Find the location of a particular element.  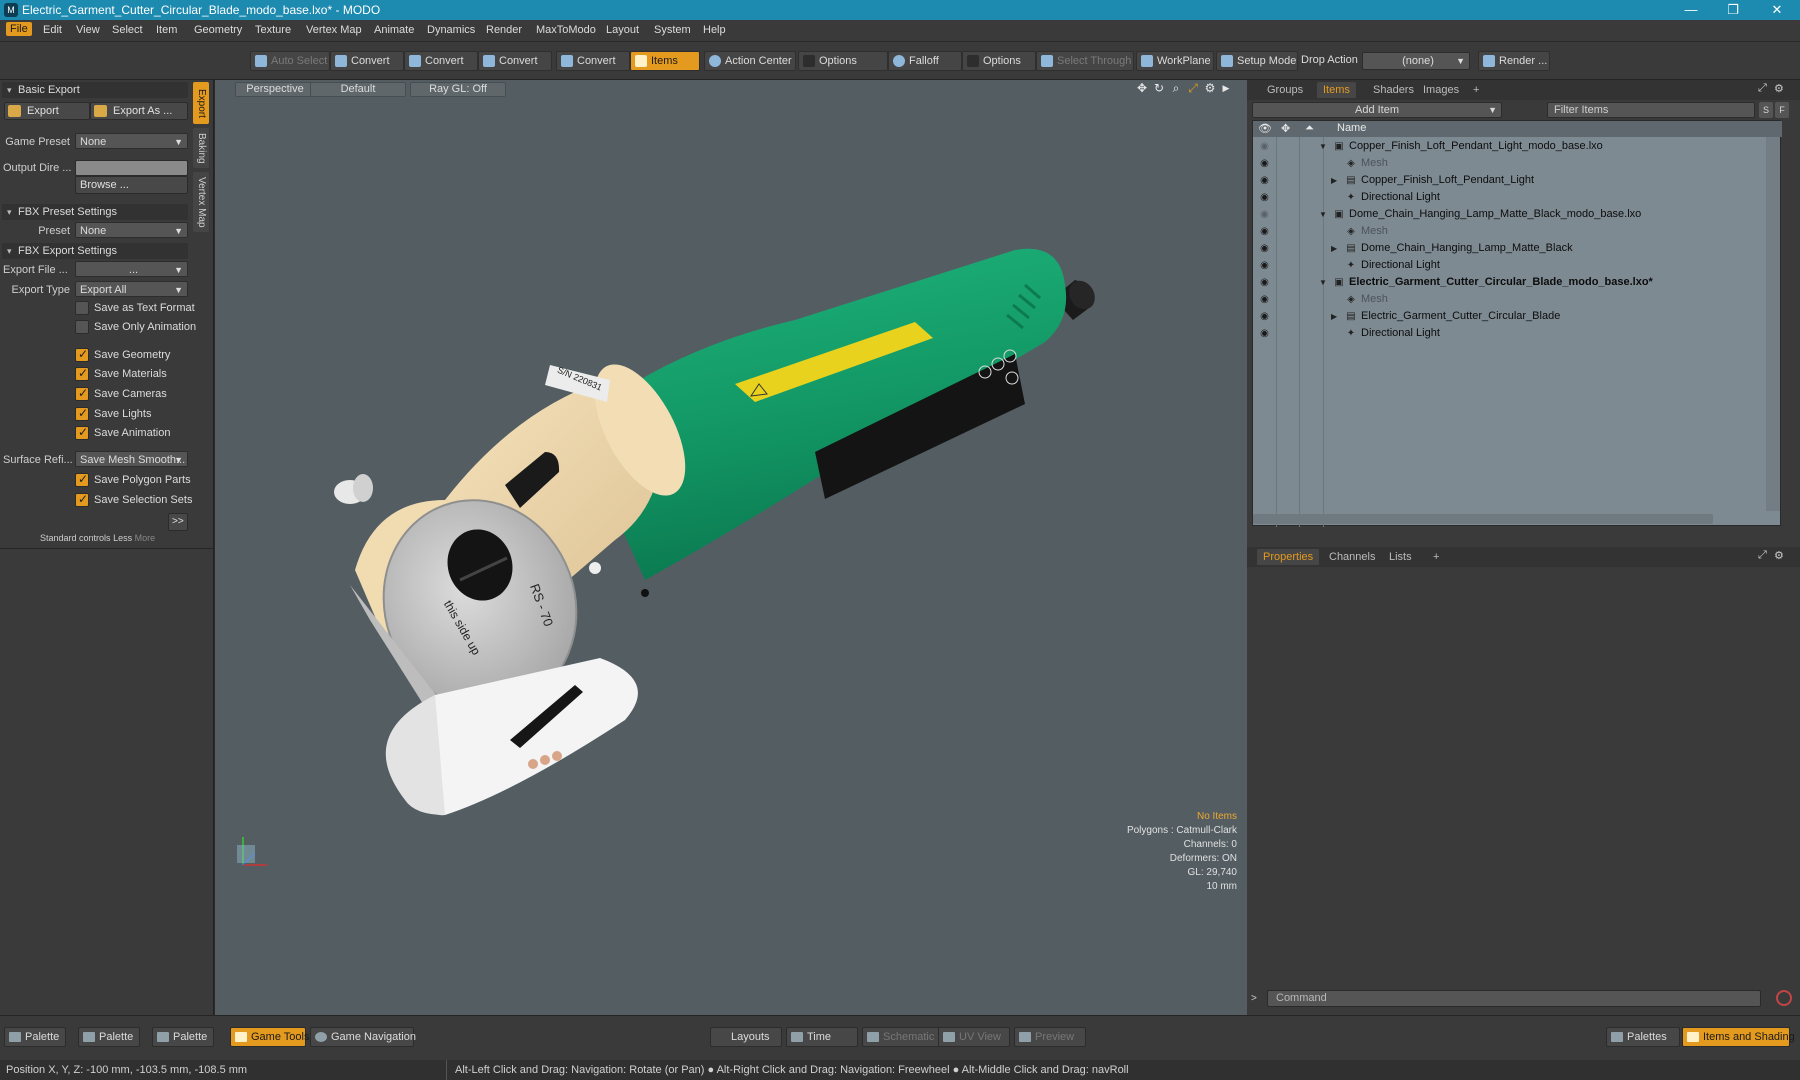

tab-export: Export is located at coordinates (201, 103).